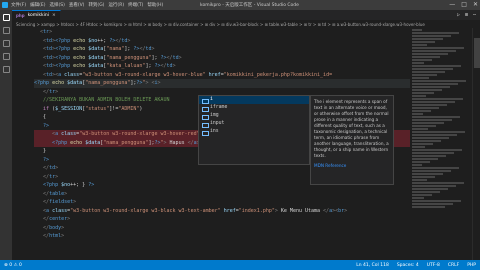  Describe the element at coordinates (6, 56) in the screenshot. I see `run-debug-icon` at that location.